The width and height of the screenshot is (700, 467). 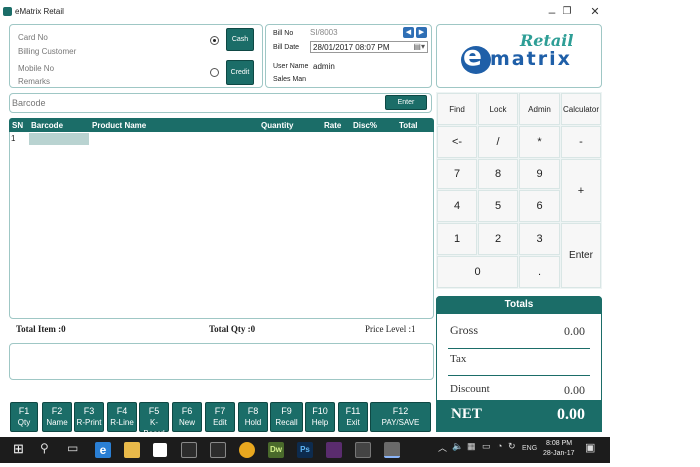 I want to click on function-key-f11: F11 Exit, so click(x=353, y=417).